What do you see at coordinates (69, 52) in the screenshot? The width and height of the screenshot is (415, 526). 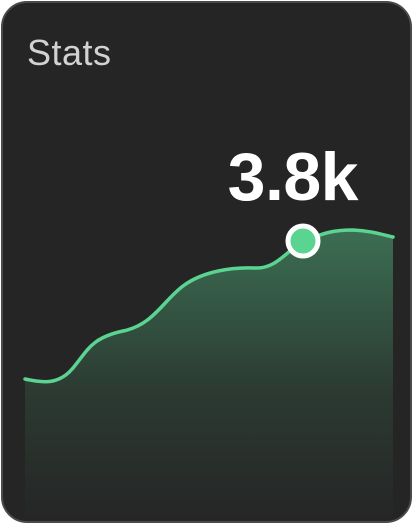 I see `widget-title: Stats` at bounding box center [69, 52].